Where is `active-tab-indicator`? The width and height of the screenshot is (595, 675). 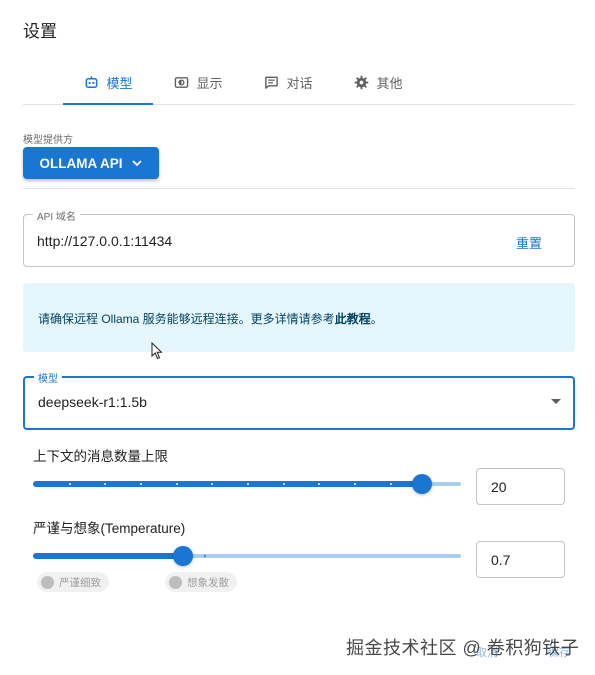
active-tab-indicator is located at coordinates (108, 104).